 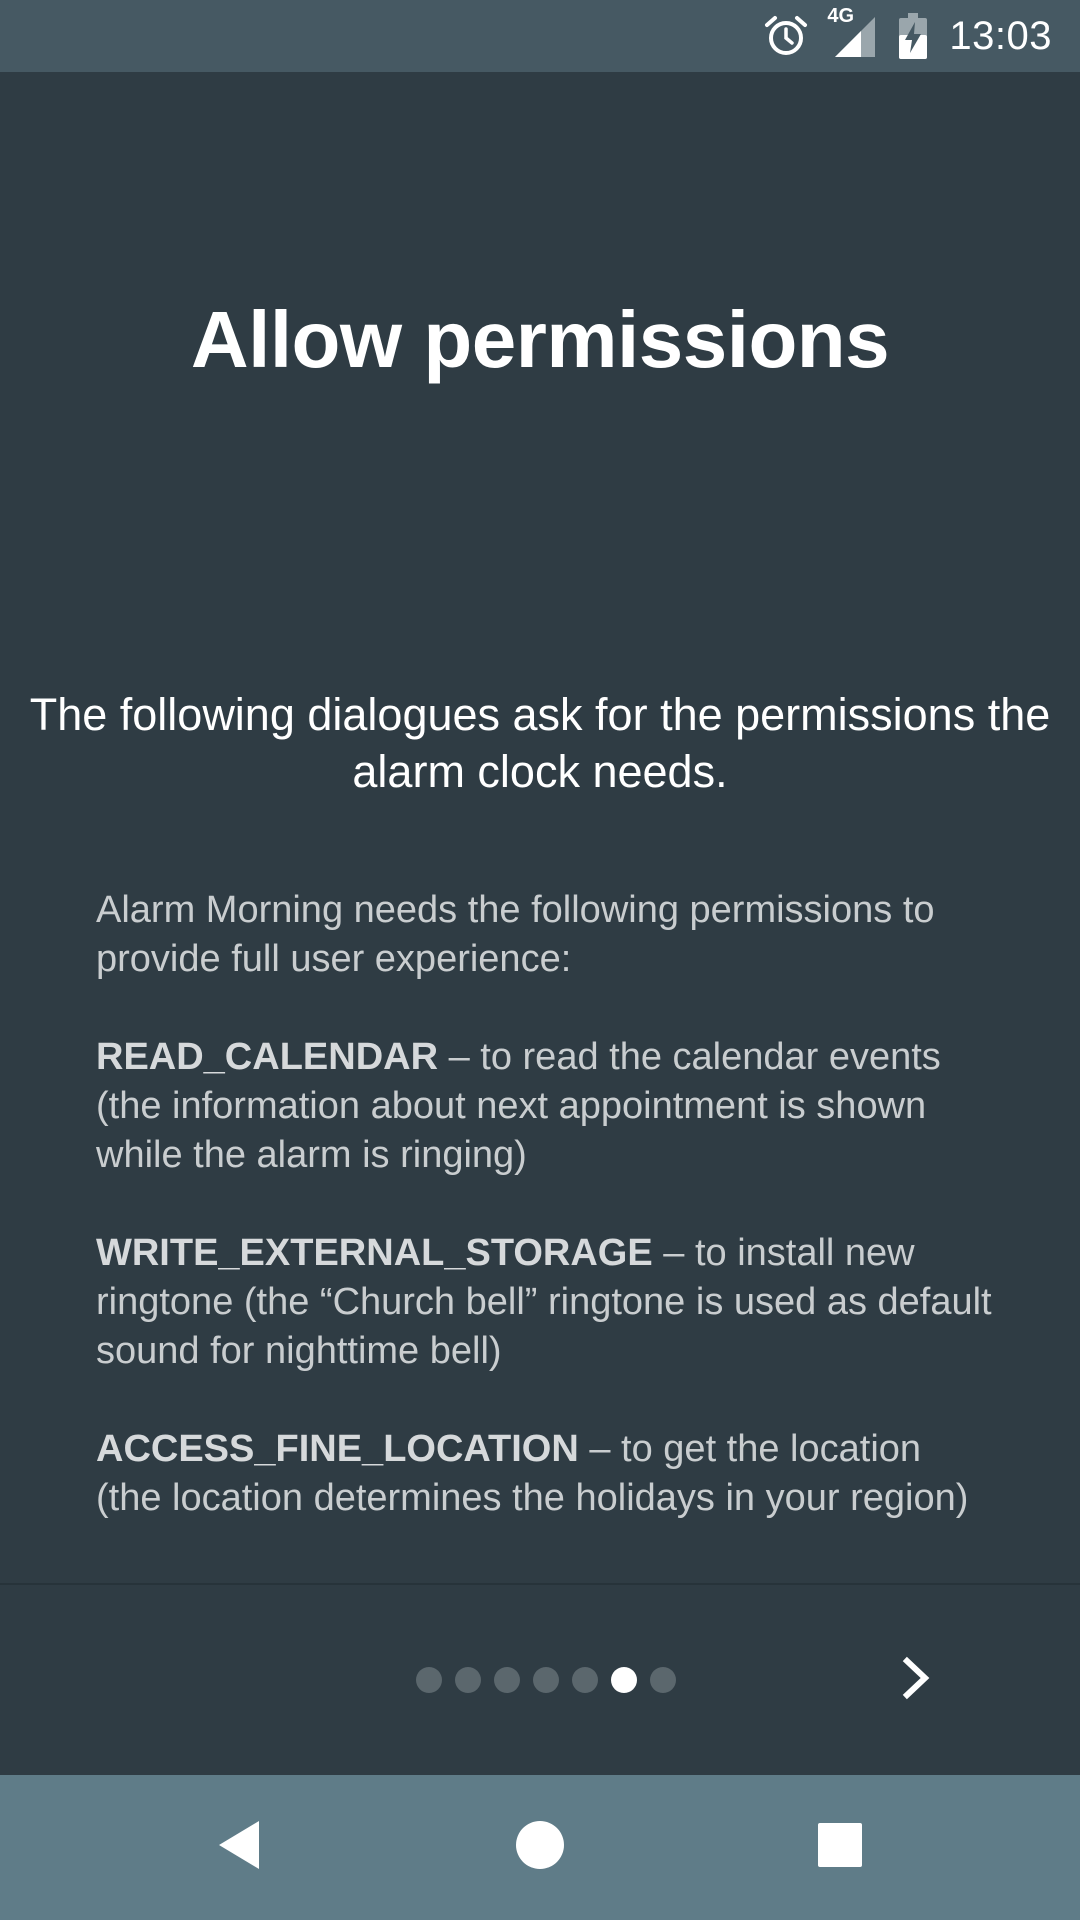 I want to click on network-type-label: 4G, so click(x=841, y=16).